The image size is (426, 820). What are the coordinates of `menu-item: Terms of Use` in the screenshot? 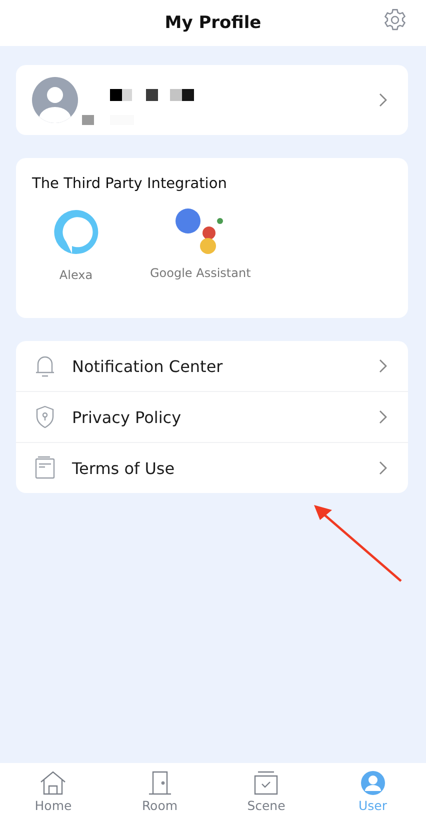 It's located at (212, 468).